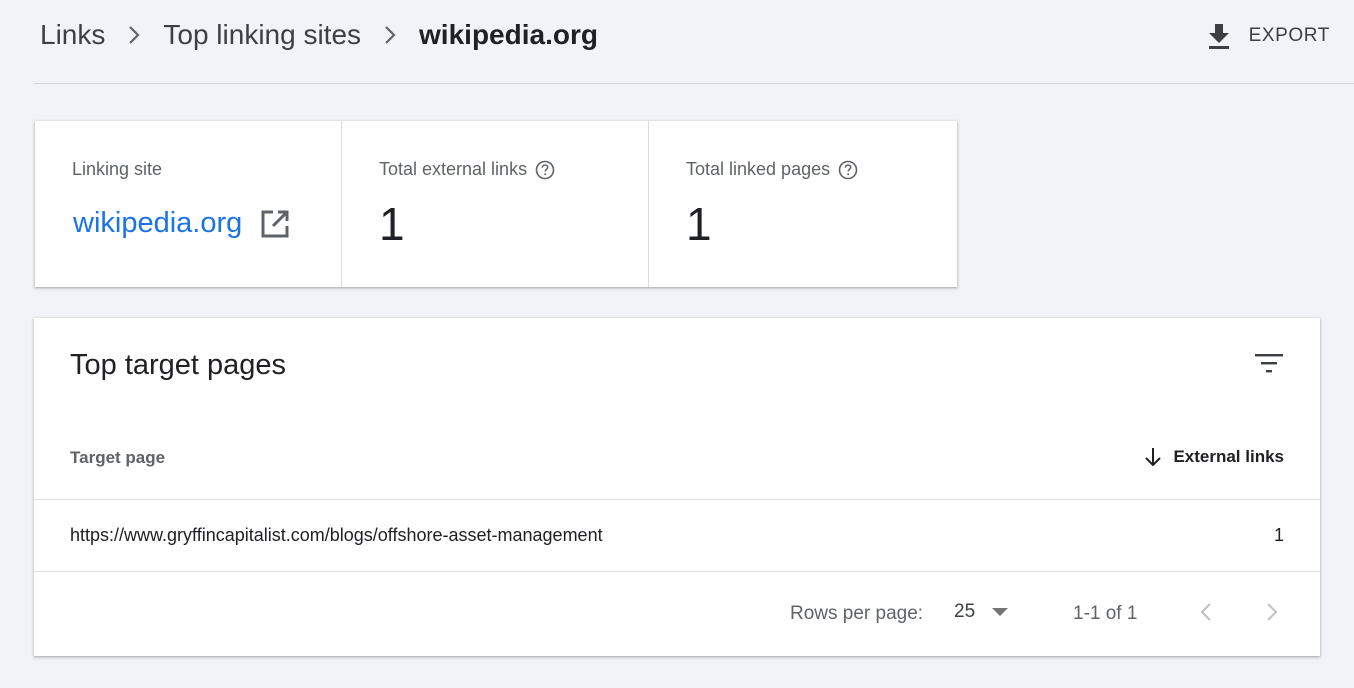  Describe the element at coordinates (965, 611) in the screenshot. I see `rows-per-page-value: 25` at that location.